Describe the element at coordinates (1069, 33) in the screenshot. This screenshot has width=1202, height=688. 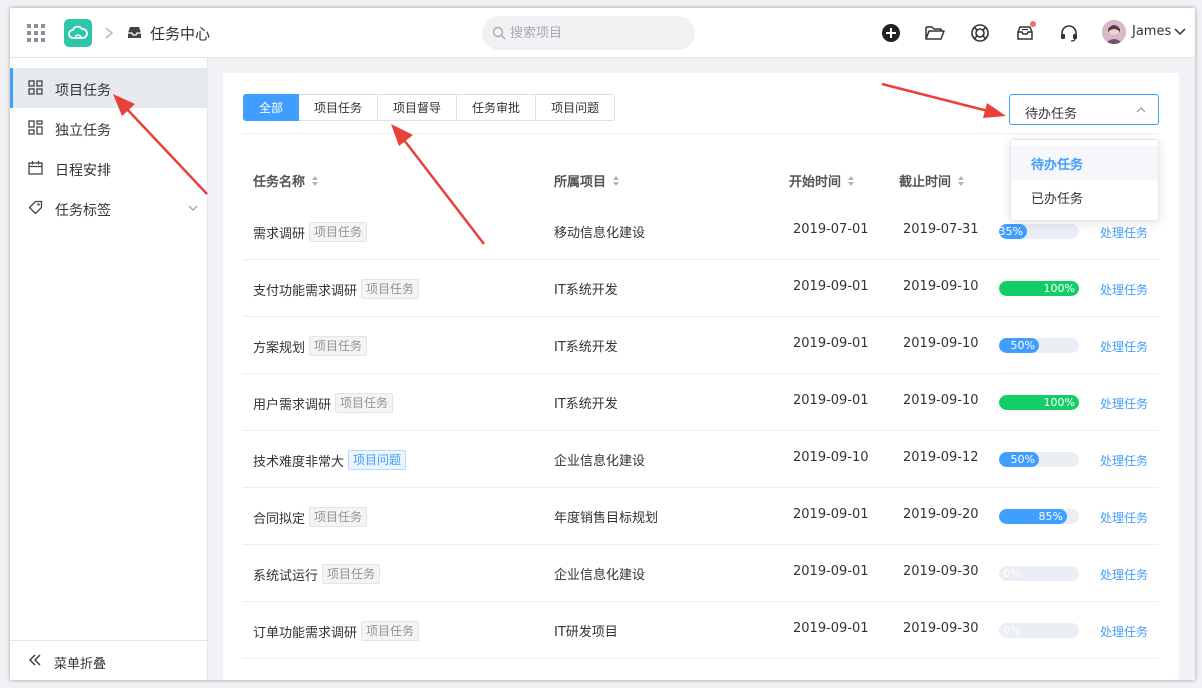
I see `headset-icon` at that location.